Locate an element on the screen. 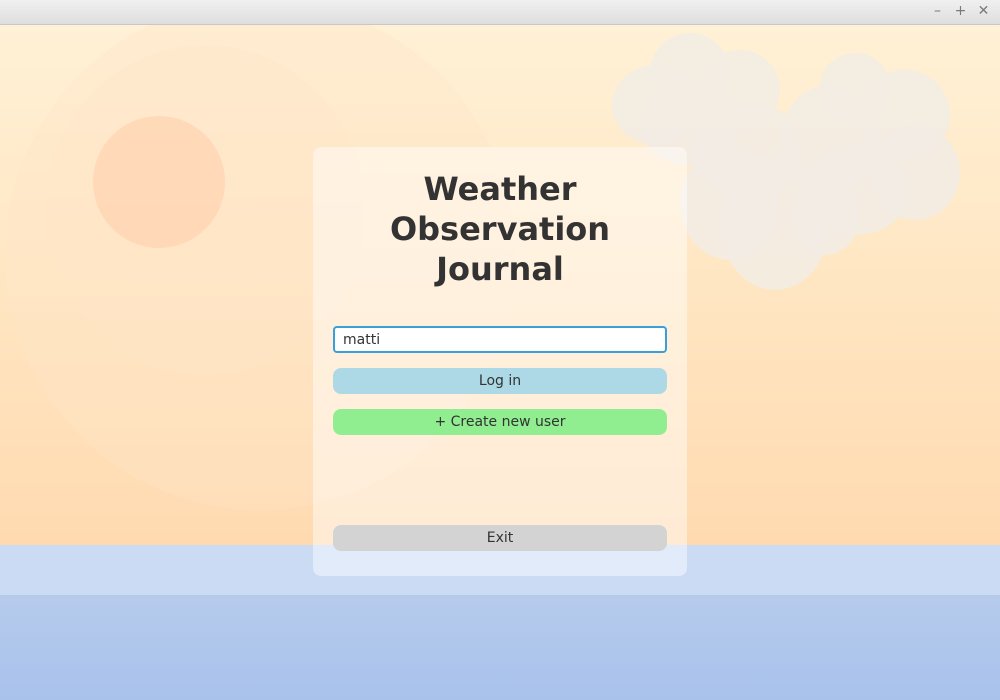  exit-button: Exit is located at coordinates (500, 538).